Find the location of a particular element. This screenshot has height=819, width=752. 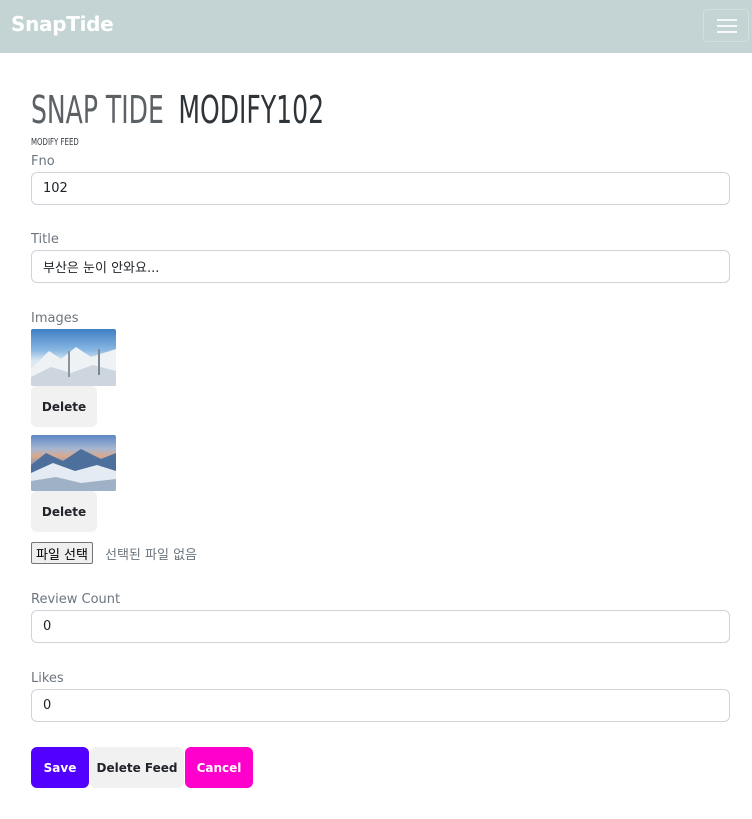

review-count-field: 0 is located at coordinates (380, 626).